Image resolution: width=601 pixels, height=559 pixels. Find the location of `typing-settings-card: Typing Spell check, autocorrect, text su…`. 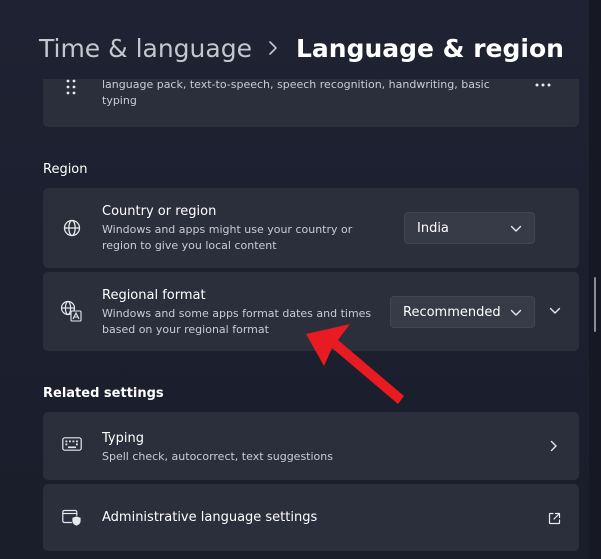

typing-settings-card: Typing Spell check, autocorrect, text su… is located at coordinates (311, 446).